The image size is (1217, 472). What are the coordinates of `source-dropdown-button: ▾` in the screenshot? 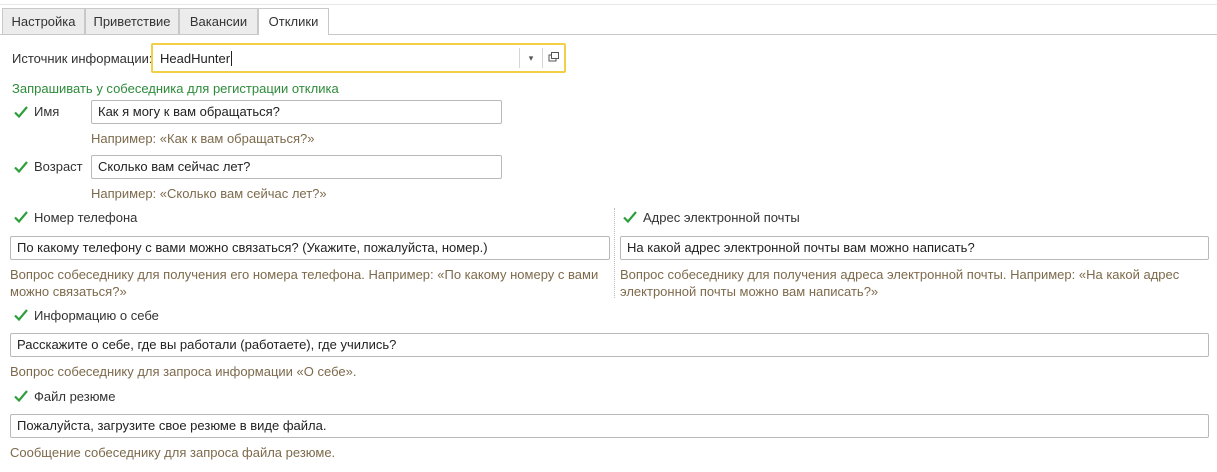 It's located at (530, 58).